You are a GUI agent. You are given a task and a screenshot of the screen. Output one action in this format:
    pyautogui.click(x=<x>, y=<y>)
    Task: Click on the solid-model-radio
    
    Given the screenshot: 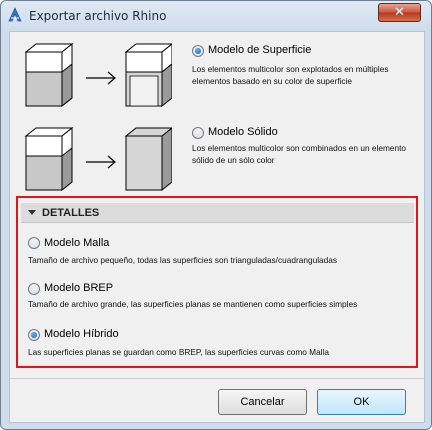 What is the action you would take?
    pyautogui.click(x=198, y=133)
    